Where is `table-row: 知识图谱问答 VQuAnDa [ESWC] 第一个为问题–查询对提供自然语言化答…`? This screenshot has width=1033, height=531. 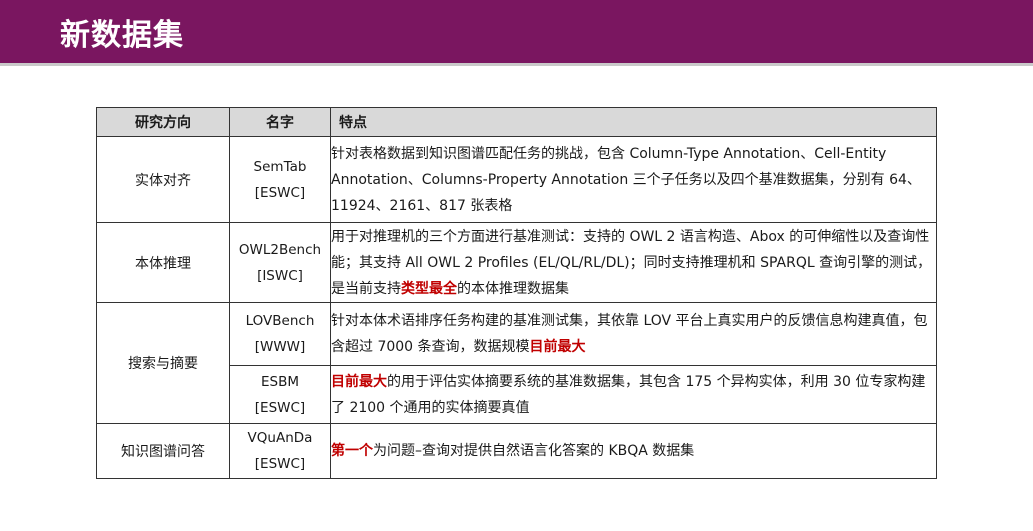
table-row: 知识图谱问答 VQuAnDa [ESWC] 第一个为问题–查询对提供自然语言化答… is located at coordinates (516, 451).